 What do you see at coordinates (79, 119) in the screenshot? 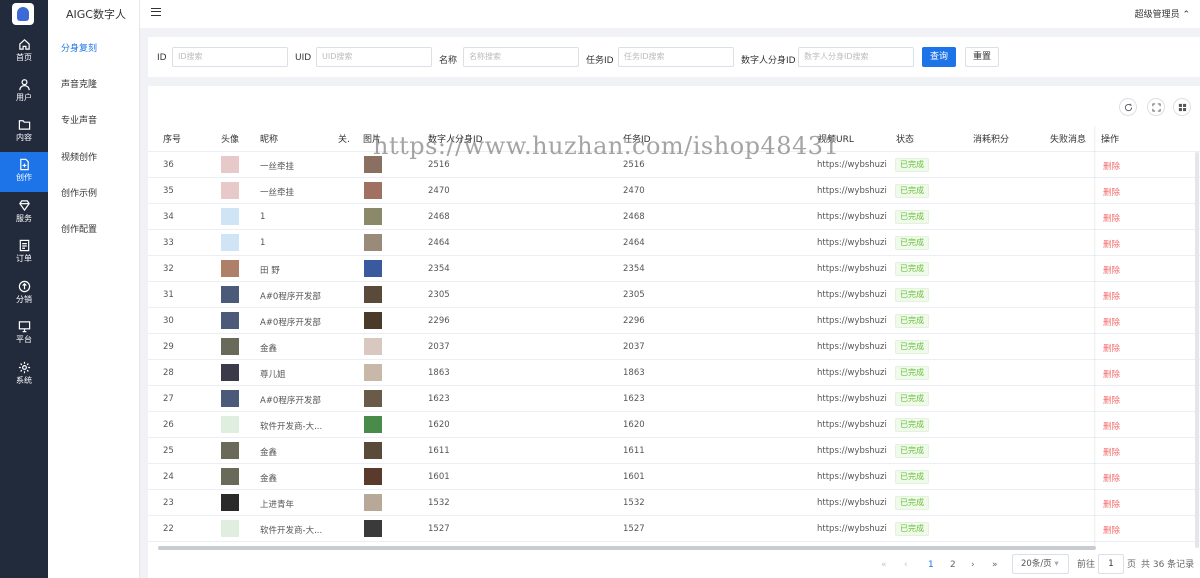
I see `submenu-item-pro-voice: 专业声音` at bounding box center [79, 119].